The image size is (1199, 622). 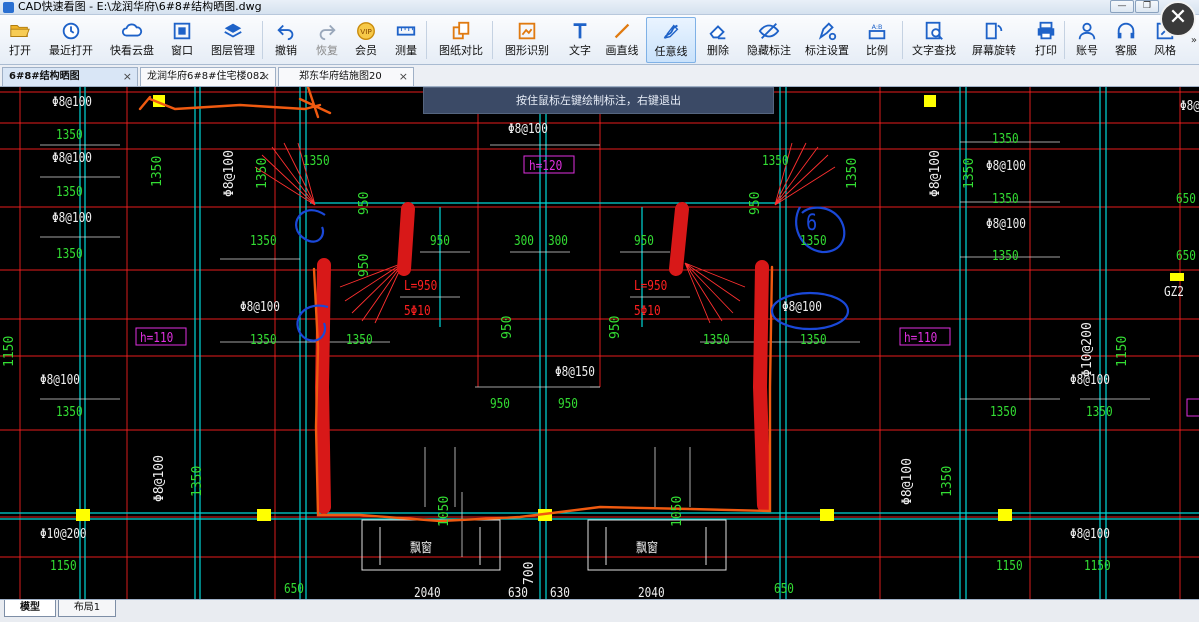 What do you see at coordinates (364, 203) in the screenshot?
I see `cad-label-dim-950: 950` at bounding box center [364, 203].